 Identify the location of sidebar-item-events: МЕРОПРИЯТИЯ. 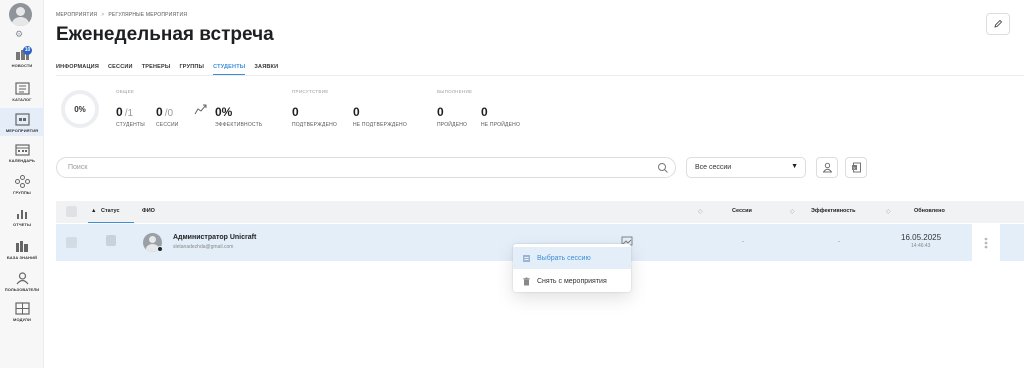
(22, 122).